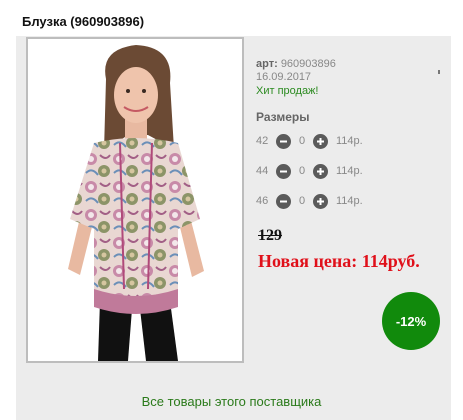 This screenshot has height=420, width=463. I want to click on size-label: 46, so click(262, 201).